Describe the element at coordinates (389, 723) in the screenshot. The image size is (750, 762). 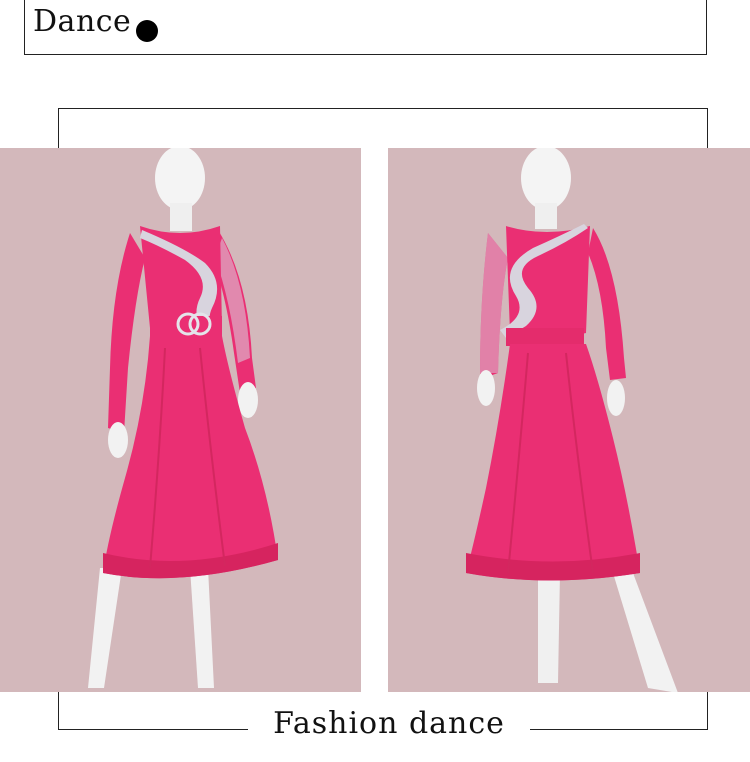
I see `caption-text: Fashion dance` at that location.